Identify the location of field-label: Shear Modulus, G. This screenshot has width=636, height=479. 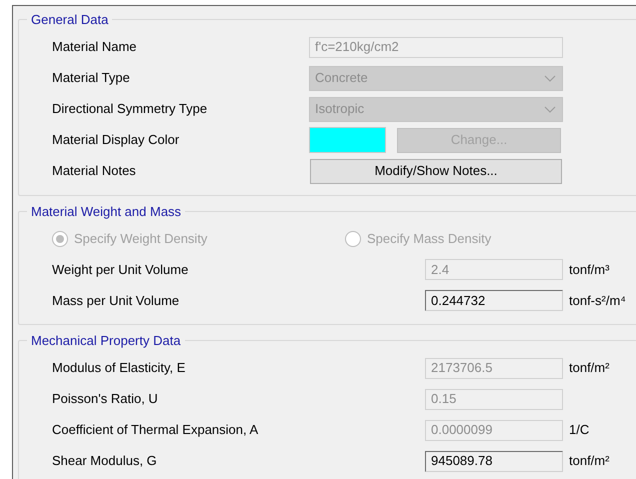
(105, 461).